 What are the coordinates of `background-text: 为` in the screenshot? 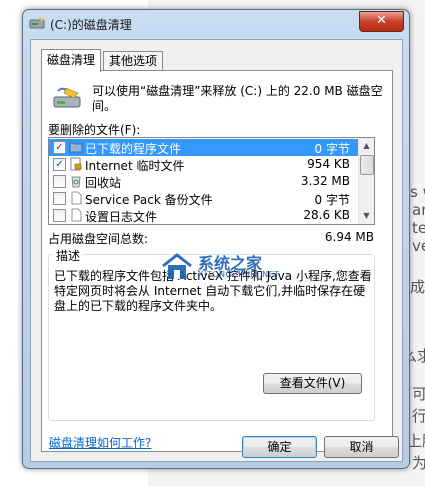 It's located at (418, 463).